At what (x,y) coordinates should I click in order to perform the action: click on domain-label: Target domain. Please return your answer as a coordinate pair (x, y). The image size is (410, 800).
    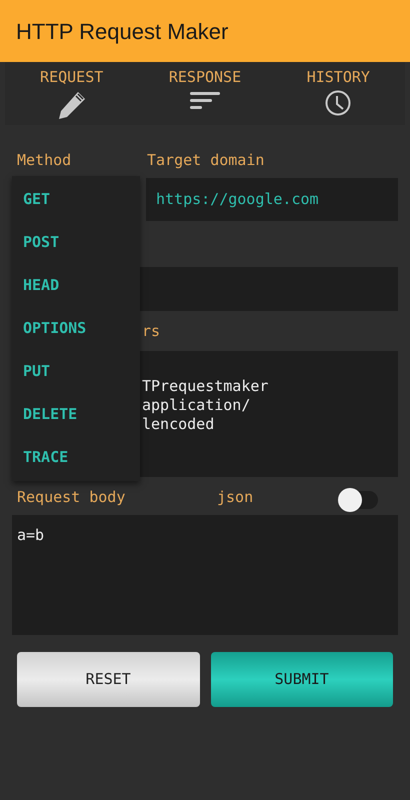
    Looking at the image, I should click on (205, 160).